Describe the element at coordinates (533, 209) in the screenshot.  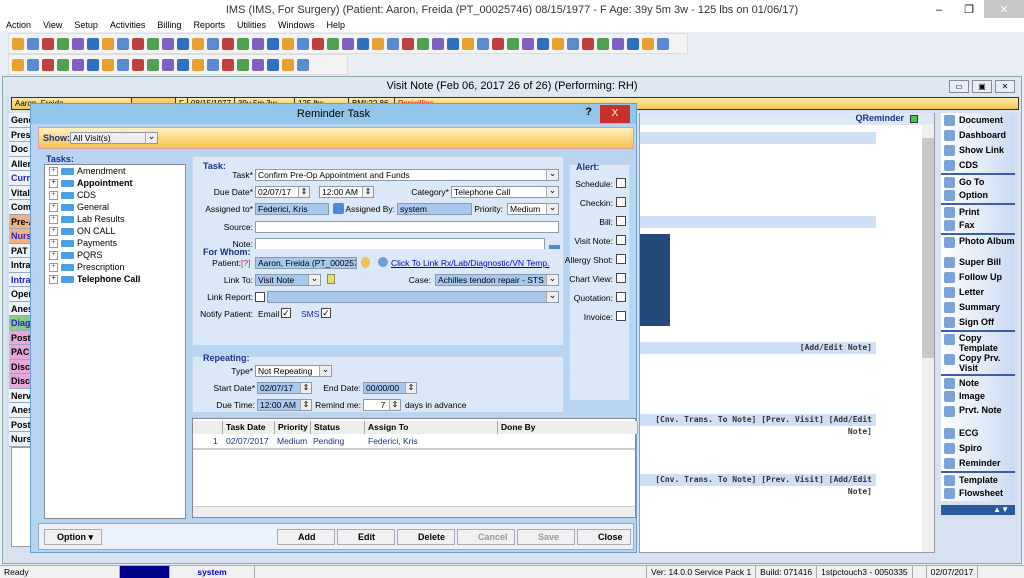
I see `priority-select: Medium` at that location.